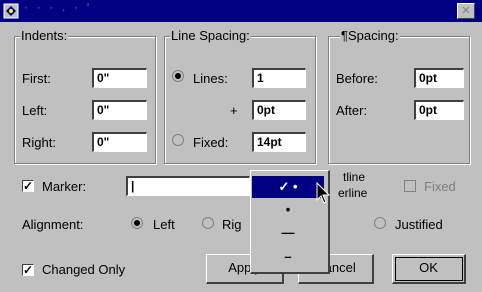 The height and width of the screenshot is (292, 482). What do you see at coordinates (210, 78) in the screenshot?
I see `lines-label: Lines:` at bounding box center [210, 78].